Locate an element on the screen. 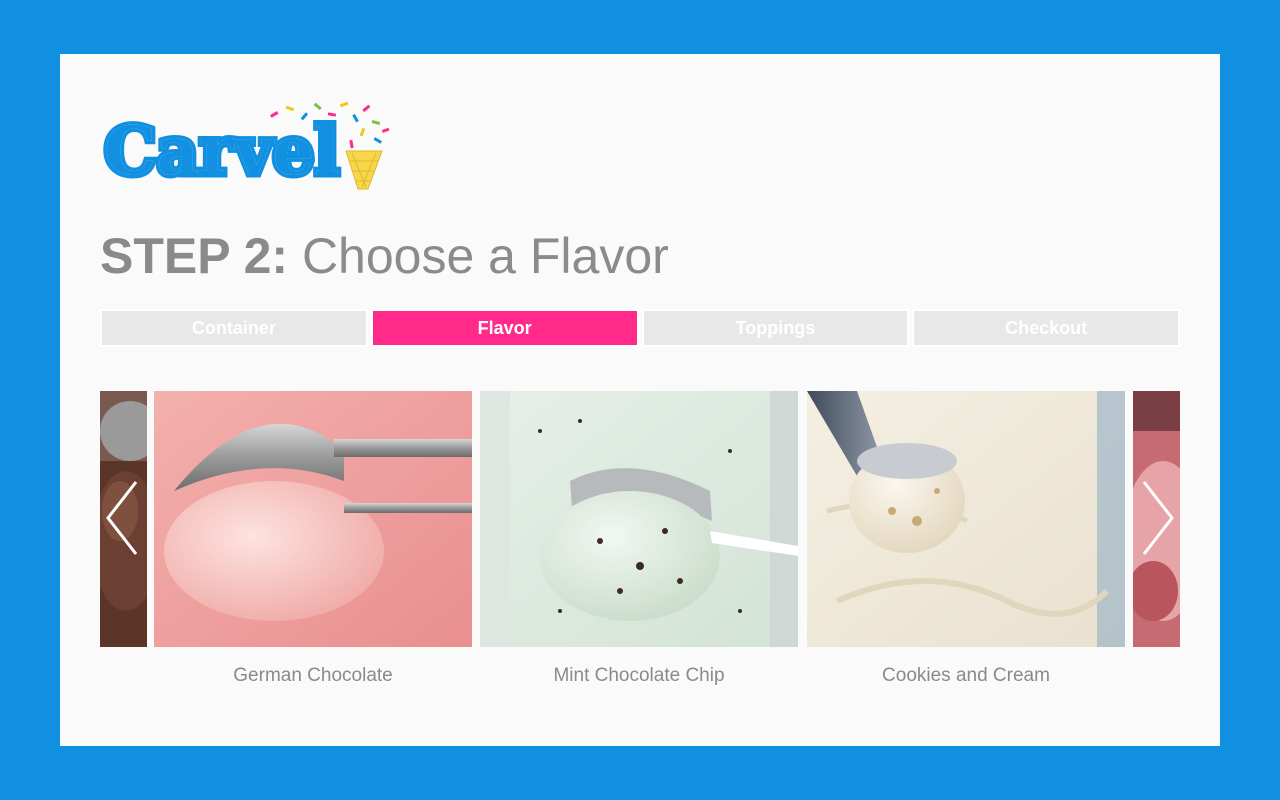 Image resolution: width=1280 pixels, height=800 pixels. step-label: STEP 2: is located at coordinates (194, 256).